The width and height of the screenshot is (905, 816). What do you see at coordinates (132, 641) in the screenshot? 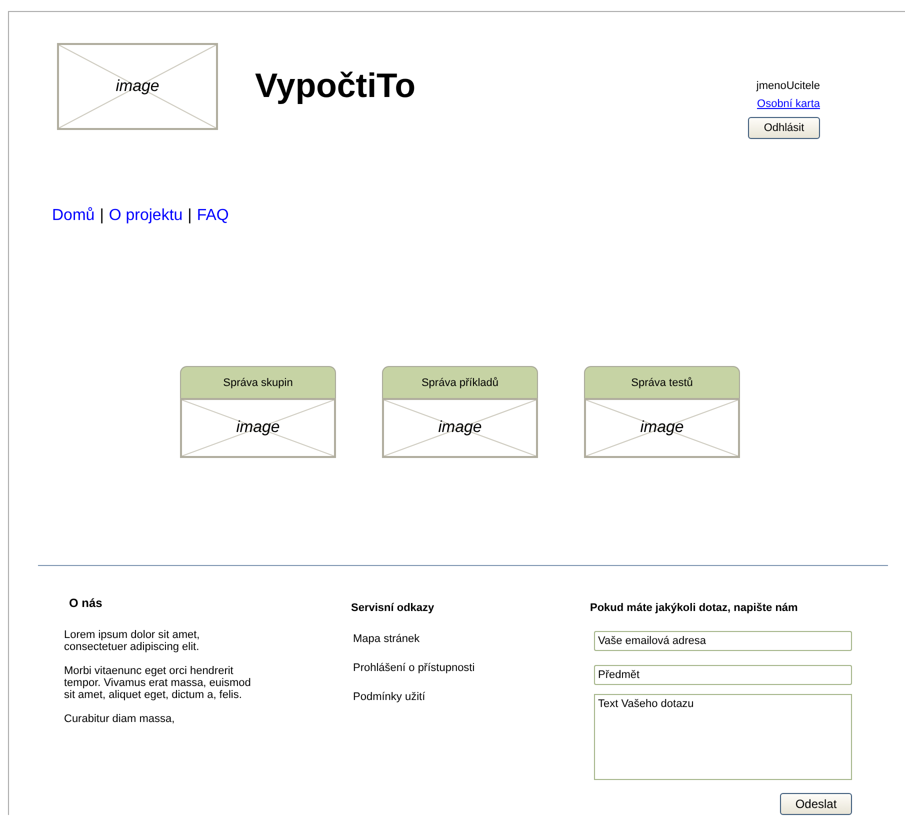
I see `paragraph: Lorem ipsum dolor sit amet, consectetuer adipiscing elit.` at bounding box center [132, 641].